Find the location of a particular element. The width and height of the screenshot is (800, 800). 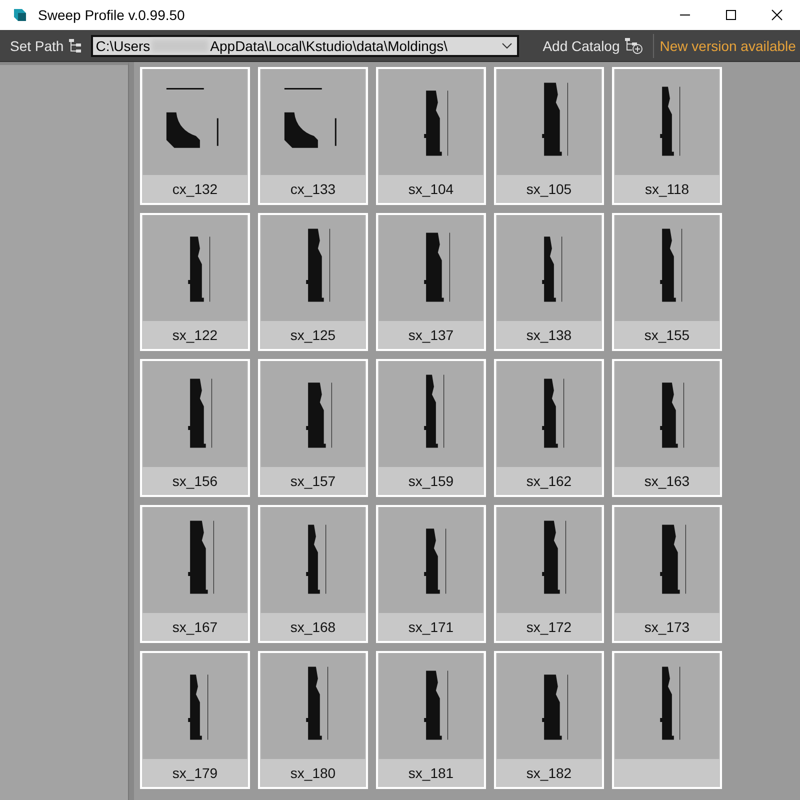

profile-name: sx_179 is located at coordinates (195, 774).